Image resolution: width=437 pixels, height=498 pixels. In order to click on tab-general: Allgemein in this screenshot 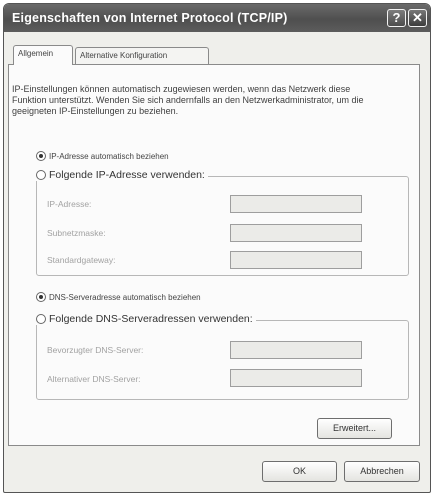, I will do `click(43, 55)`.